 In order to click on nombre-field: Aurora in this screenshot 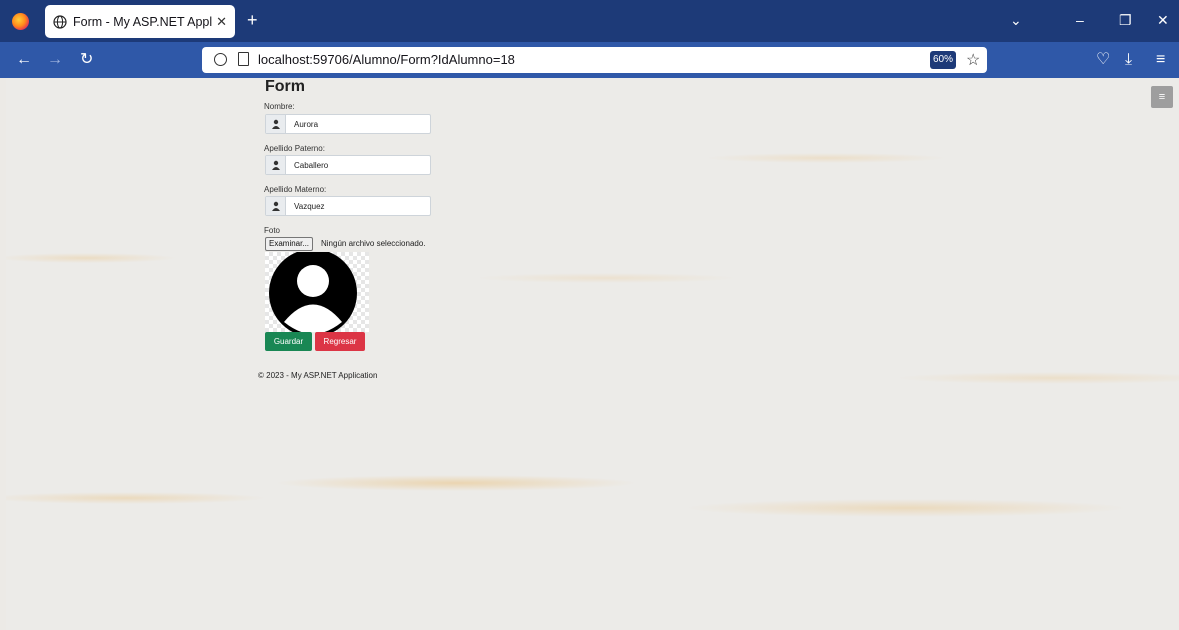, I will do `click(348, 124)`.